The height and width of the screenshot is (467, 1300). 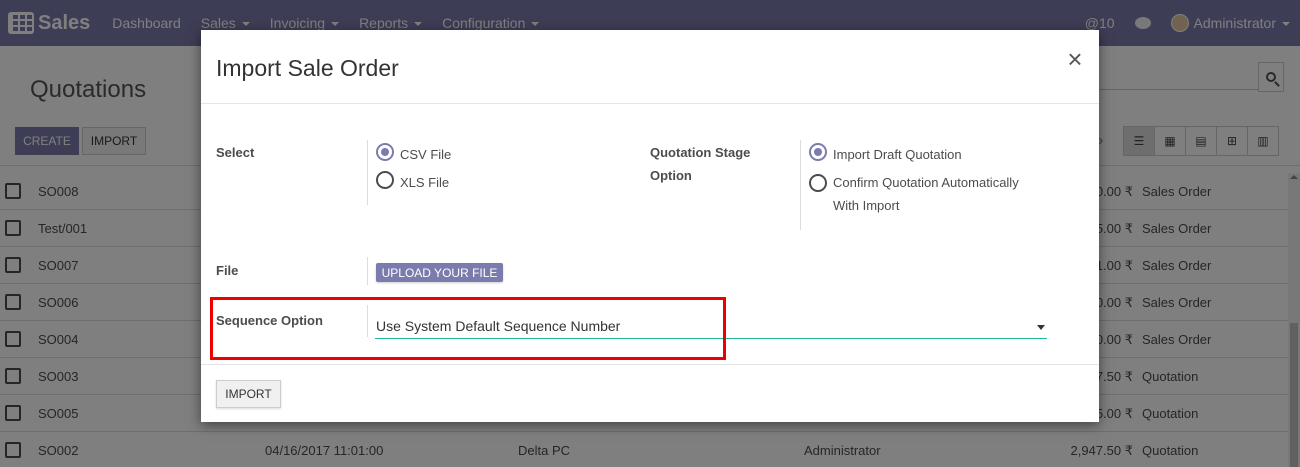 What do you see at coordinates (307, 68) in the screenshot?
I see `dialog-title: Import Sale Order` at bounding box center [307, 68].